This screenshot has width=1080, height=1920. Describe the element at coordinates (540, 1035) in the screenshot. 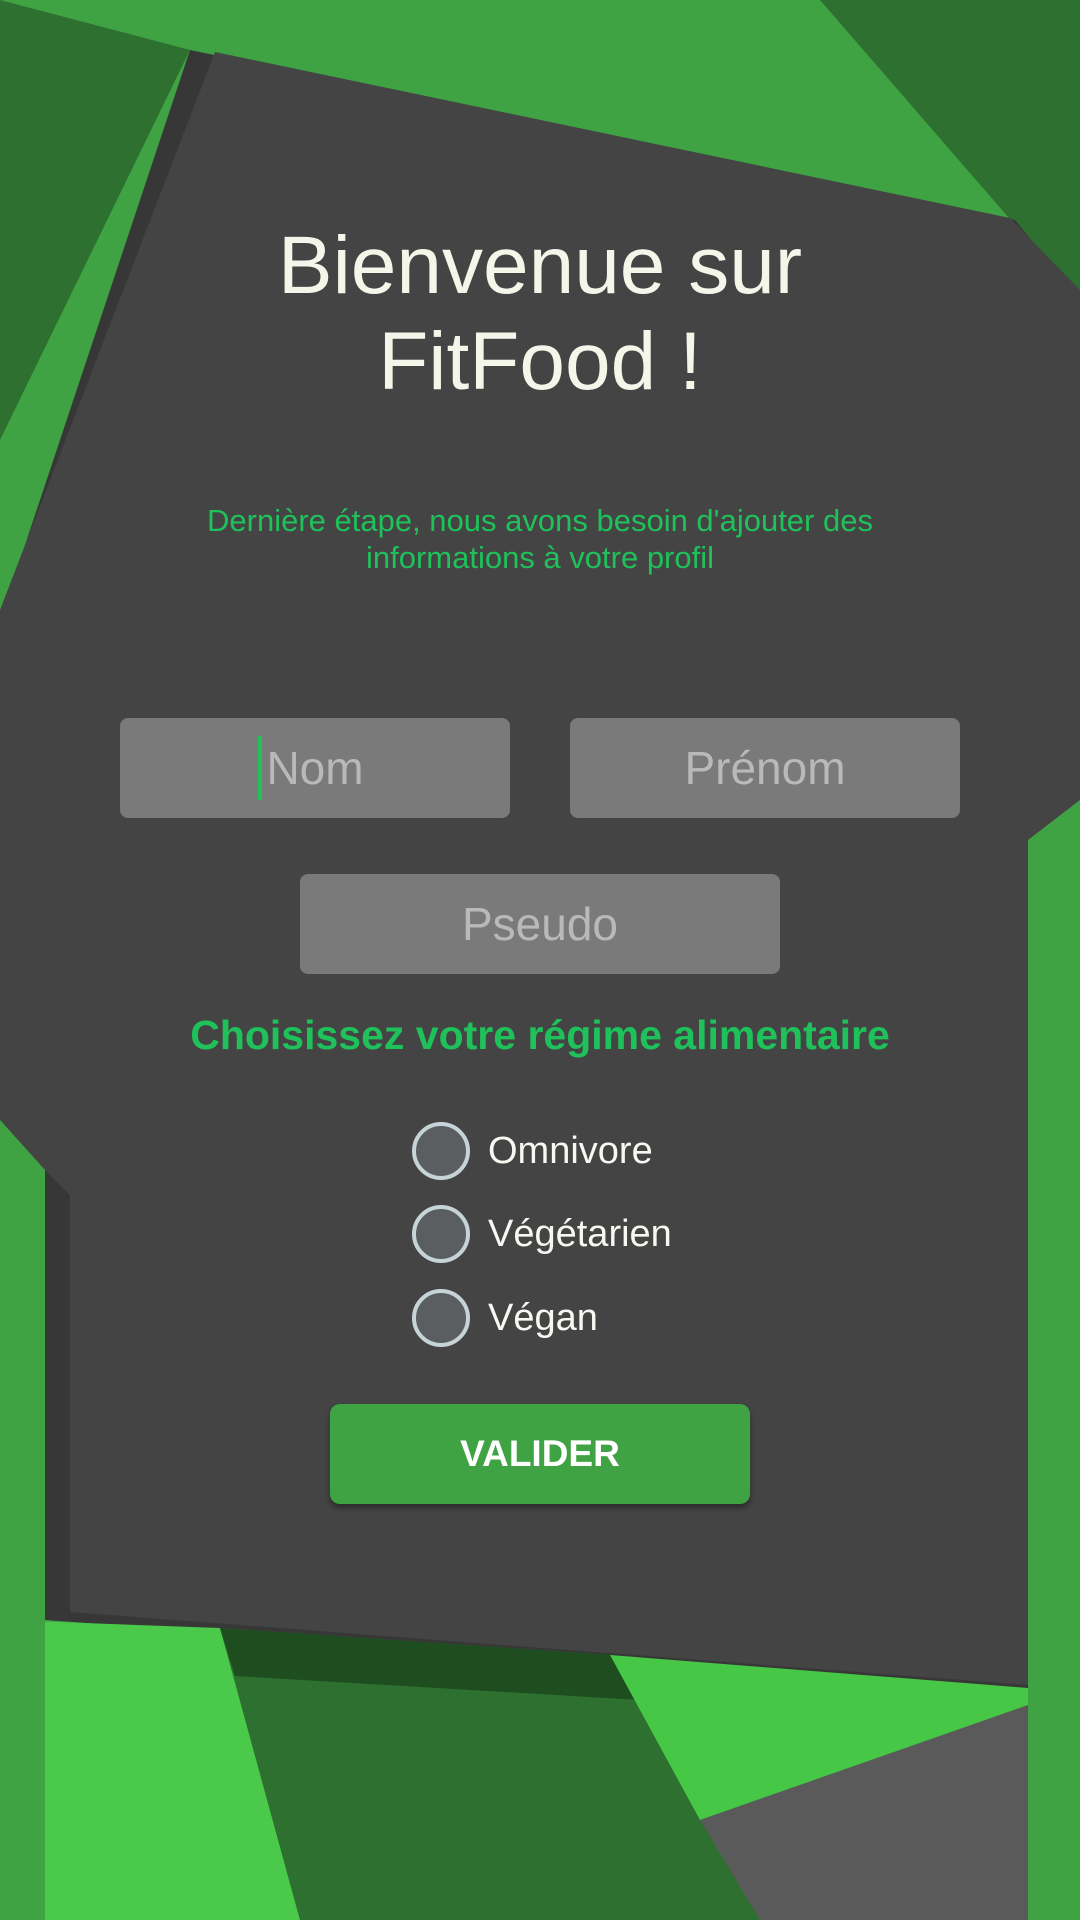

I see `diet-heading: Choisissez votre régime alimentaire` at that location.